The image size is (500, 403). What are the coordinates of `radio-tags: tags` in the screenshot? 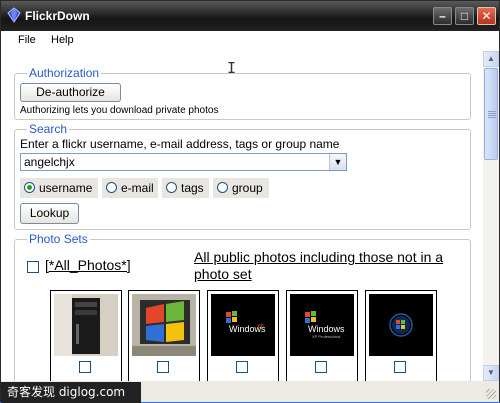 It's located at (185, 188).